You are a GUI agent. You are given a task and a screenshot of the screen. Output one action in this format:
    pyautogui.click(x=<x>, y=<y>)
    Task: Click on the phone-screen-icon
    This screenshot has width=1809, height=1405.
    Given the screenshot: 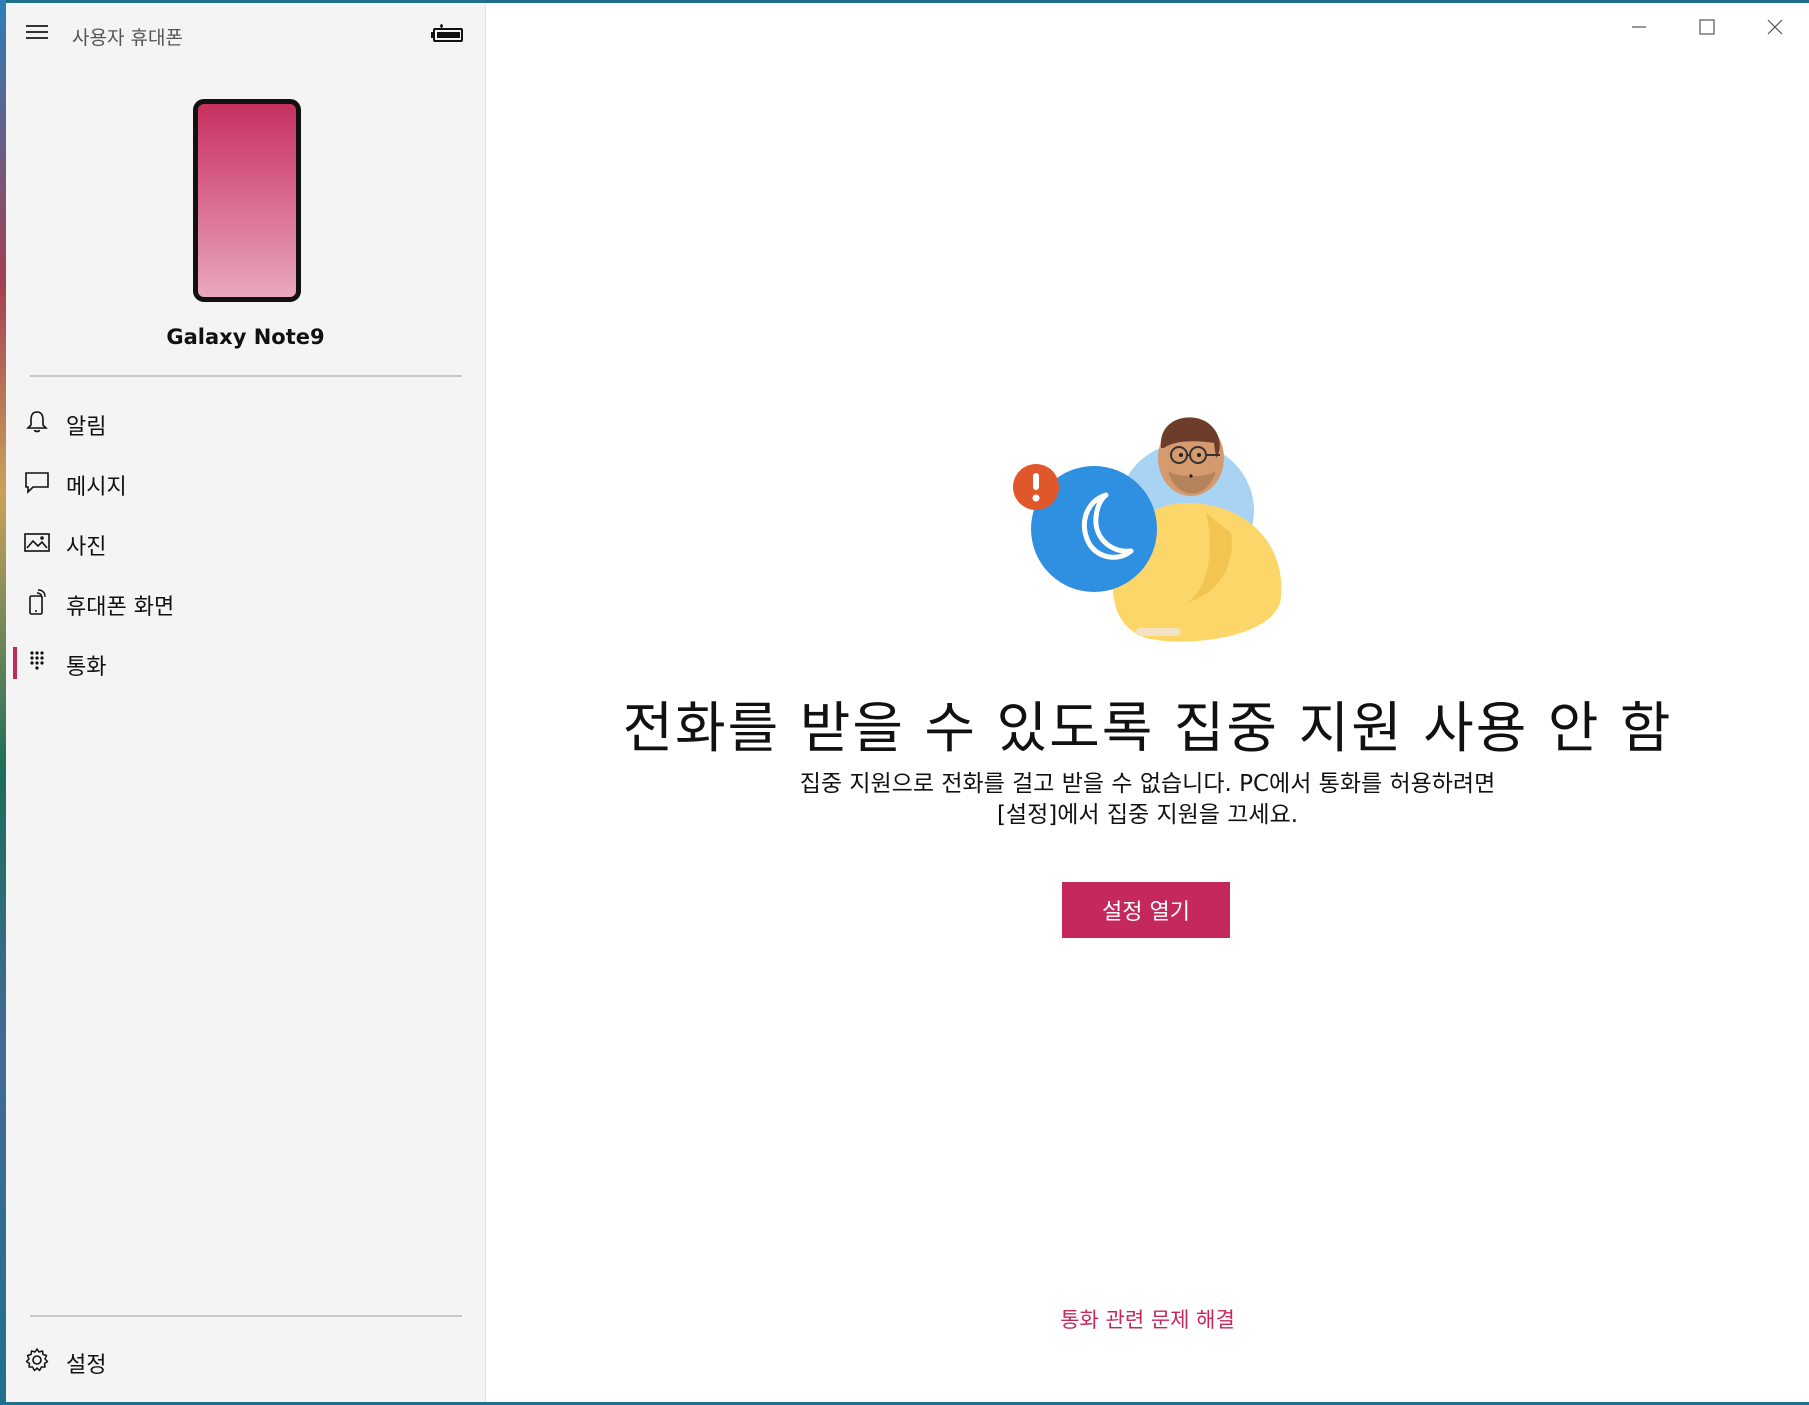 What is the action you would take?
    pyautogui.click(x=37, y=602)
    